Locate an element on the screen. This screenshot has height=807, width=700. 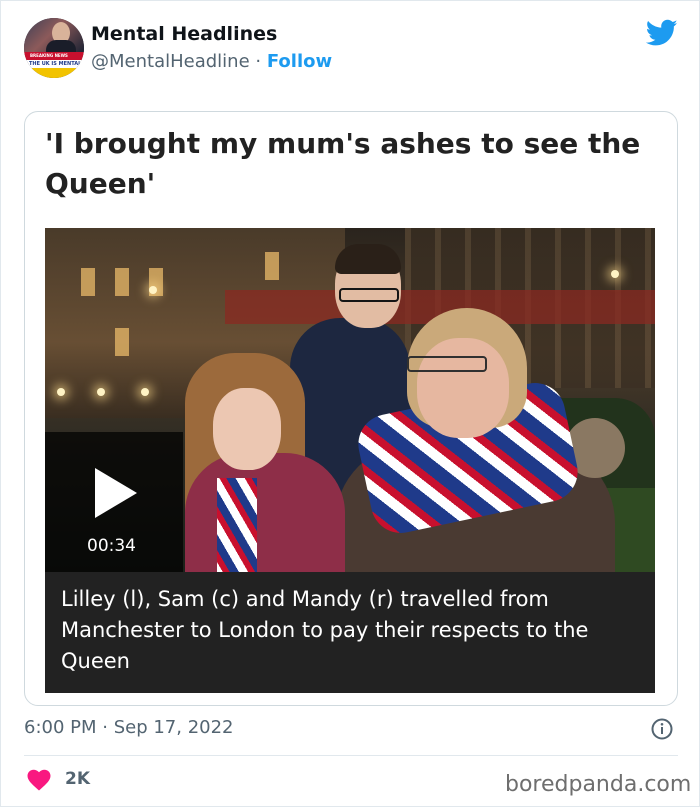
author-name: Mental Headlines is located at coordinates (184, 34).